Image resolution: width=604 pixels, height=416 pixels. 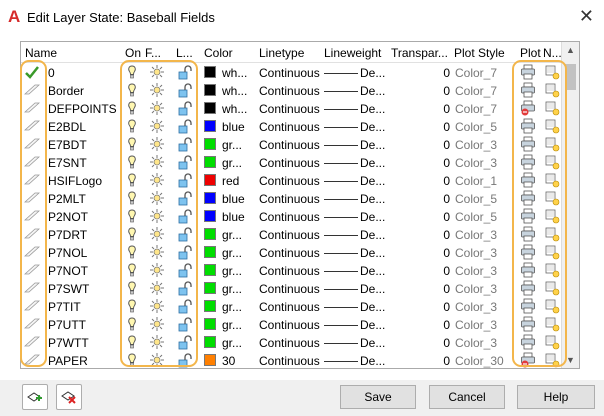 I want to click on add-layers-button, so click(x=35, y=397).